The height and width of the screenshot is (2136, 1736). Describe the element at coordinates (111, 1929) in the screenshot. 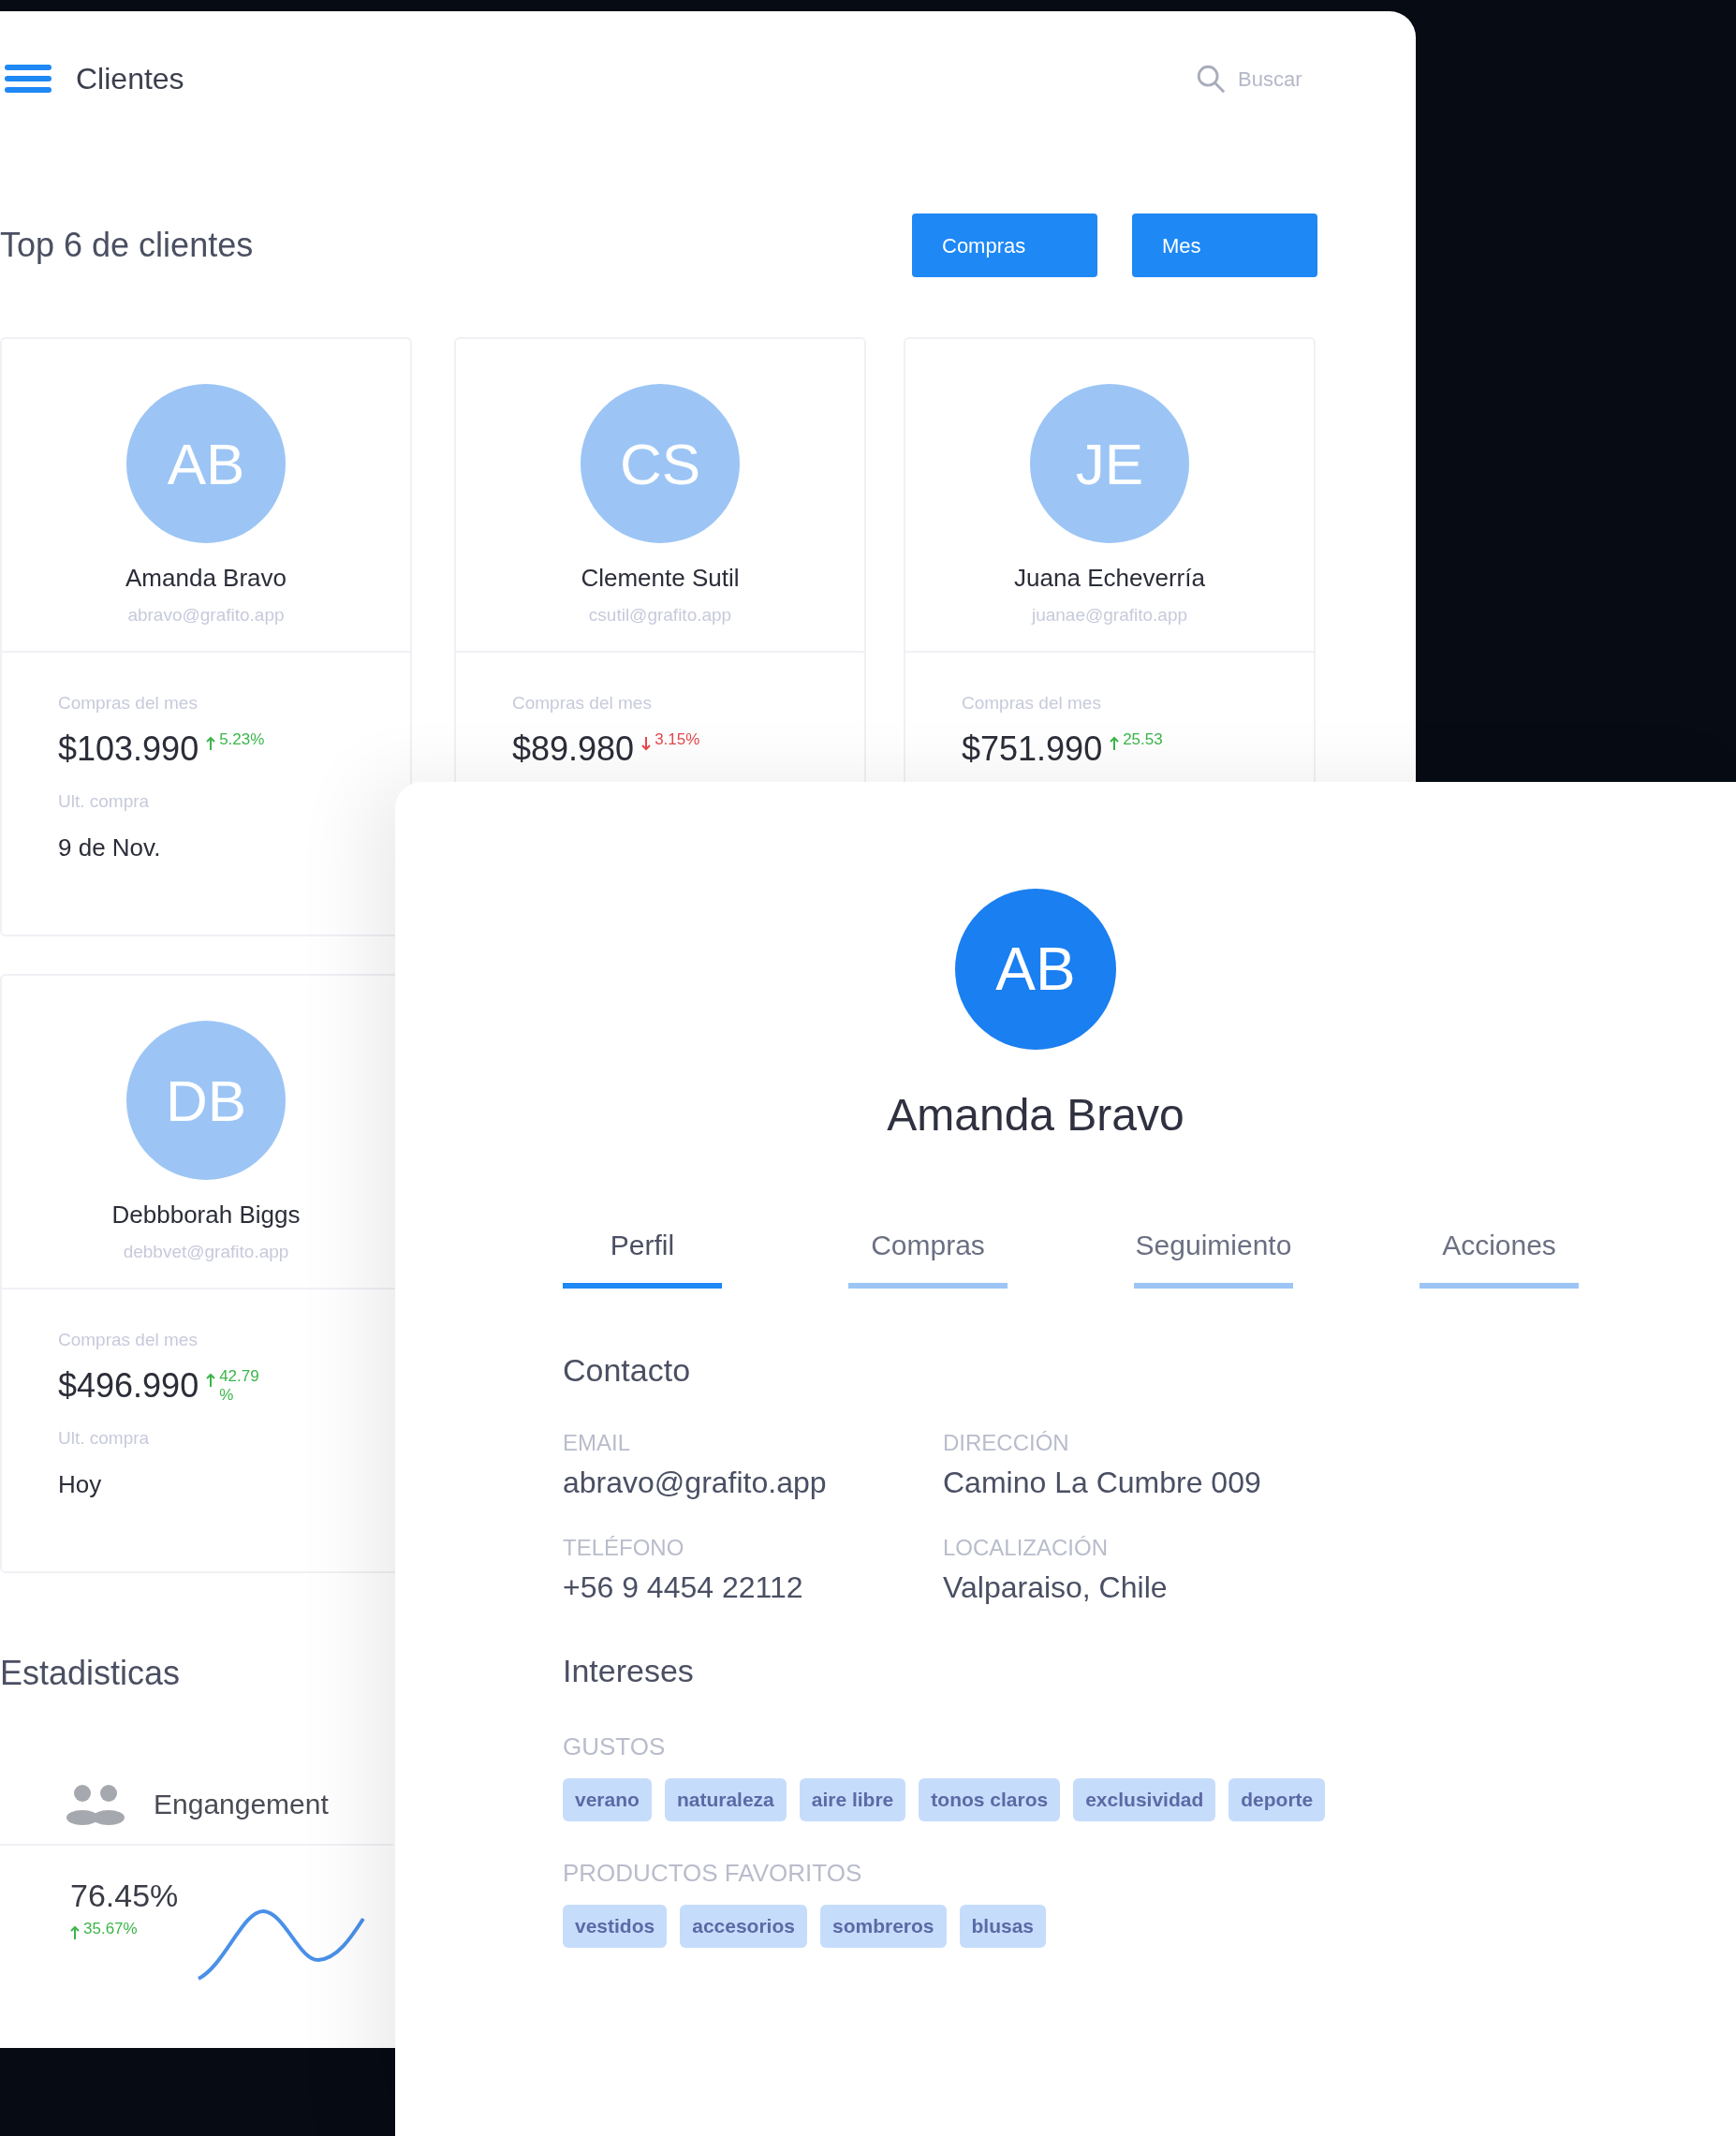

I see `change-percent: 35.67%` at that location.